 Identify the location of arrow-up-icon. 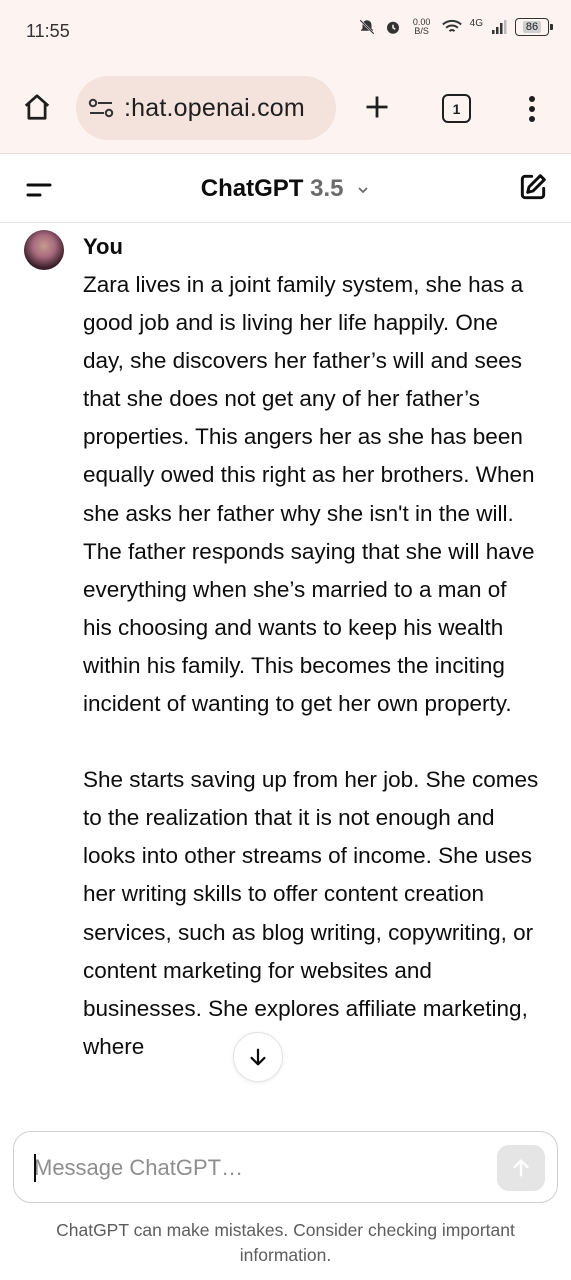
(521, 1168).